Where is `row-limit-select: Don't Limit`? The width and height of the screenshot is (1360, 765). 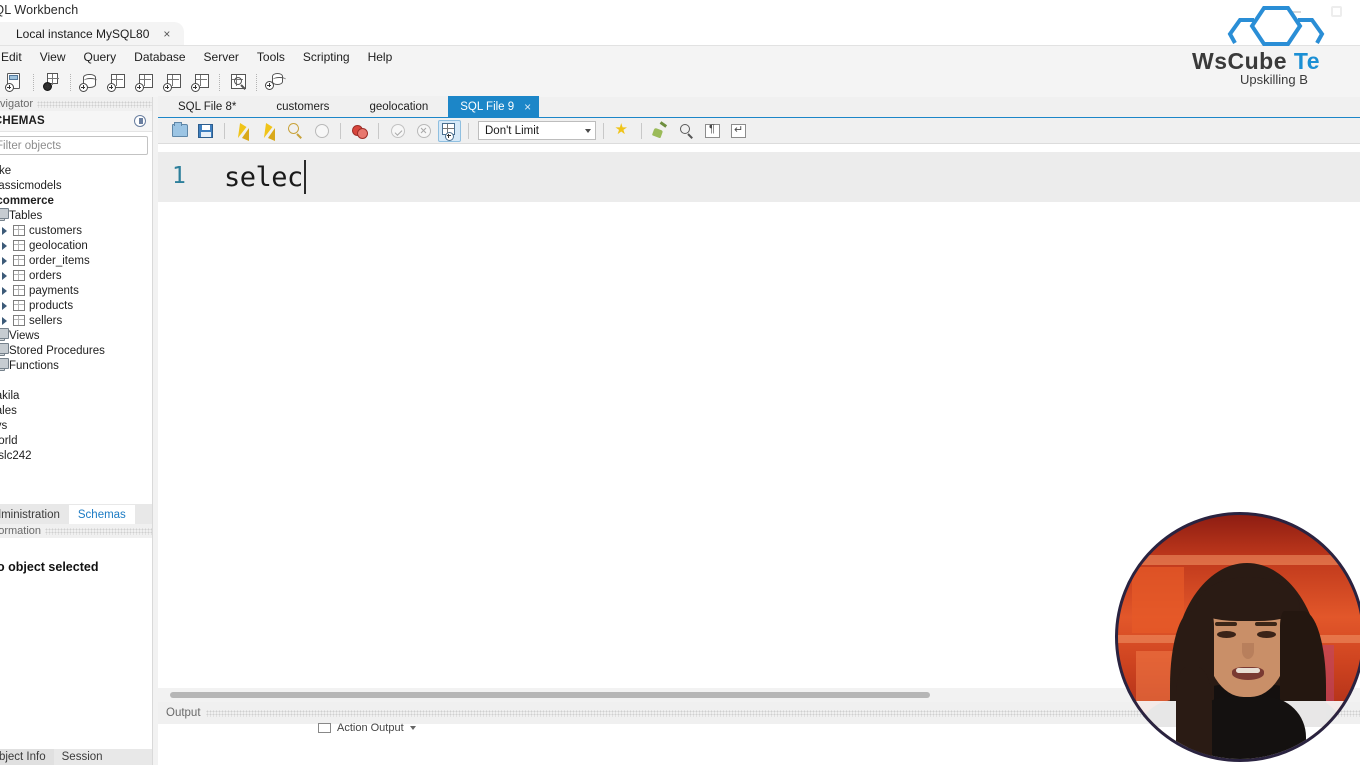 row-limit-select: Don't Limit is located at coordinates (537, 130).